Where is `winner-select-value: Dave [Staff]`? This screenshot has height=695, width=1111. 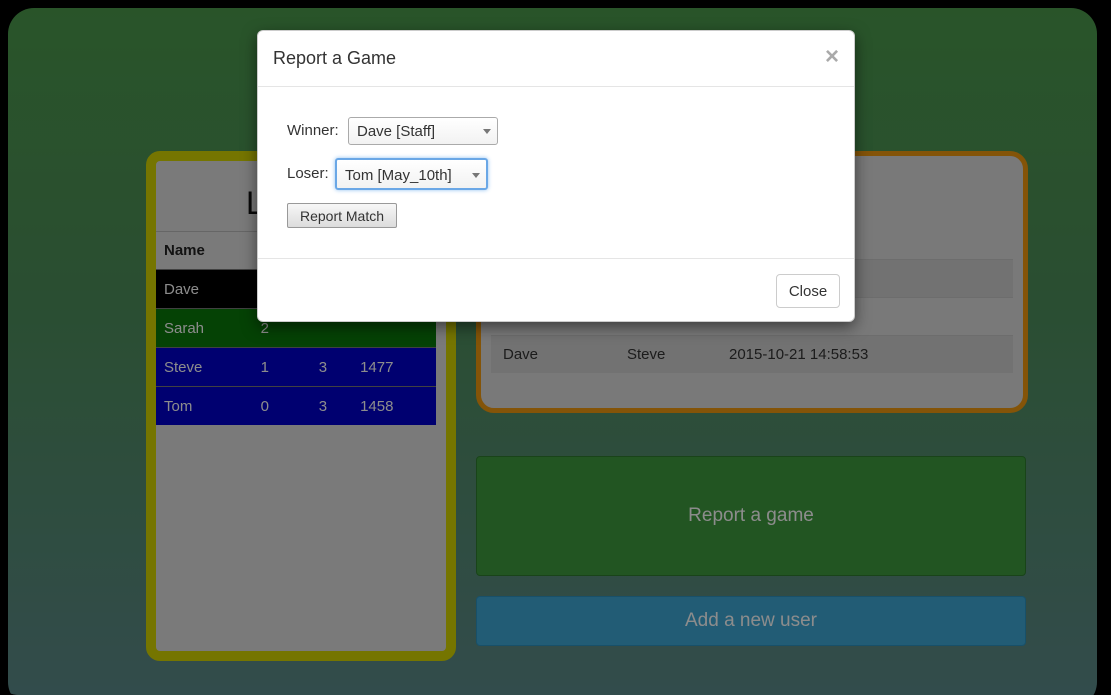
winner-select-value: Dave [Staff] is located at coordinates (396, 131).